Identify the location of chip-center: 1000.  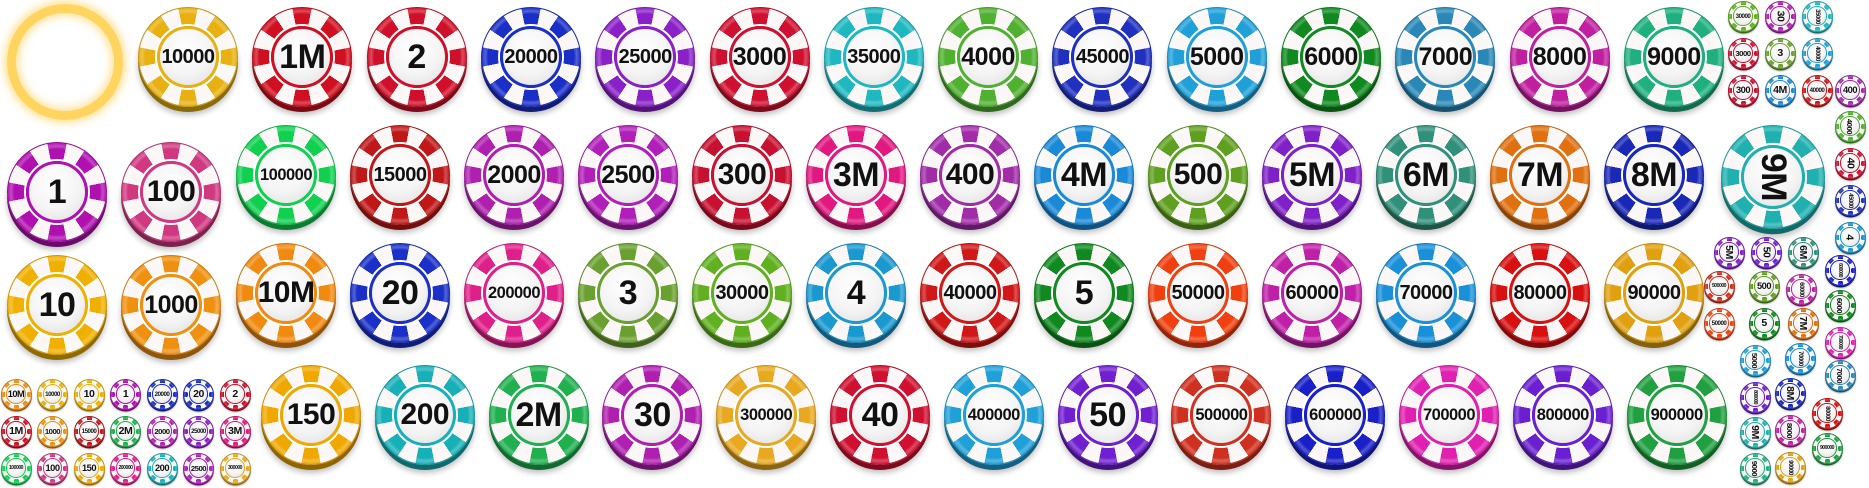
(171, 305).